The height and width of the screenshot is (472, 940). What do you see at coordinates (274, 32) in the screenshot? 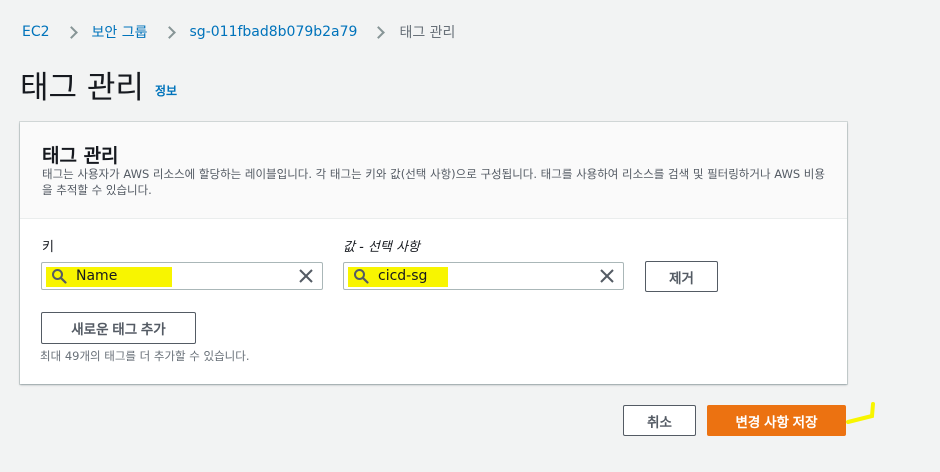
I see `breadcrumb-security-group-id: sg-011fbad8b079b2a79` at bounding box center [274, 32].